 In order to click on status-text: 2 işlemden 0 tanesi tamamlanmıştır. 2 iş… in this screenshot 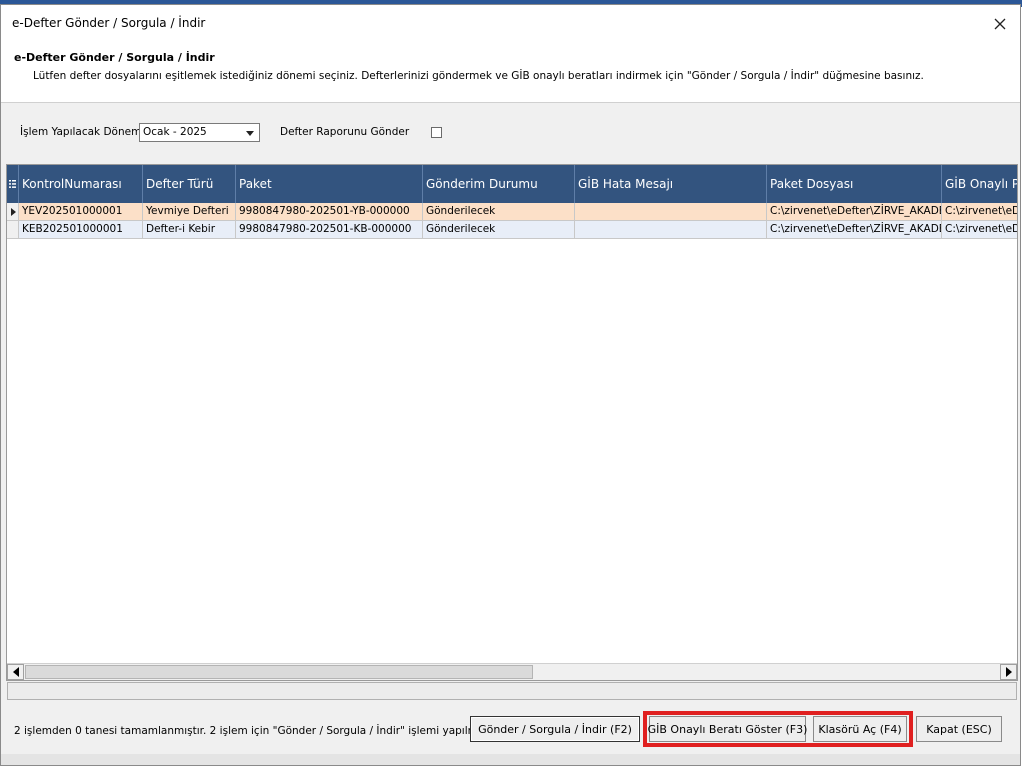, I will do `click(260, 731)`.